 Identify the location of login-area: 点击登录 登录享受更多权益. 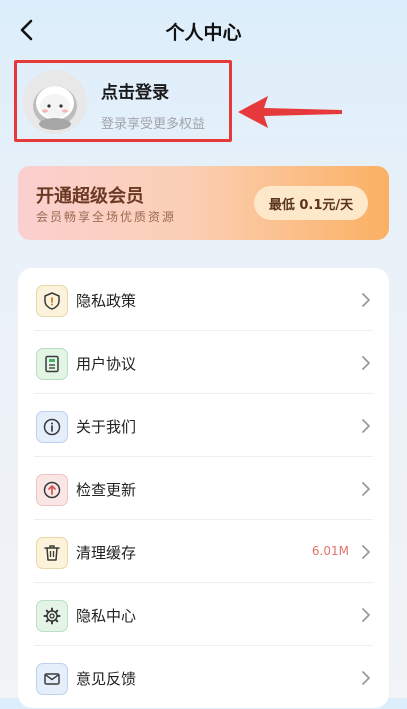
(123, 101).